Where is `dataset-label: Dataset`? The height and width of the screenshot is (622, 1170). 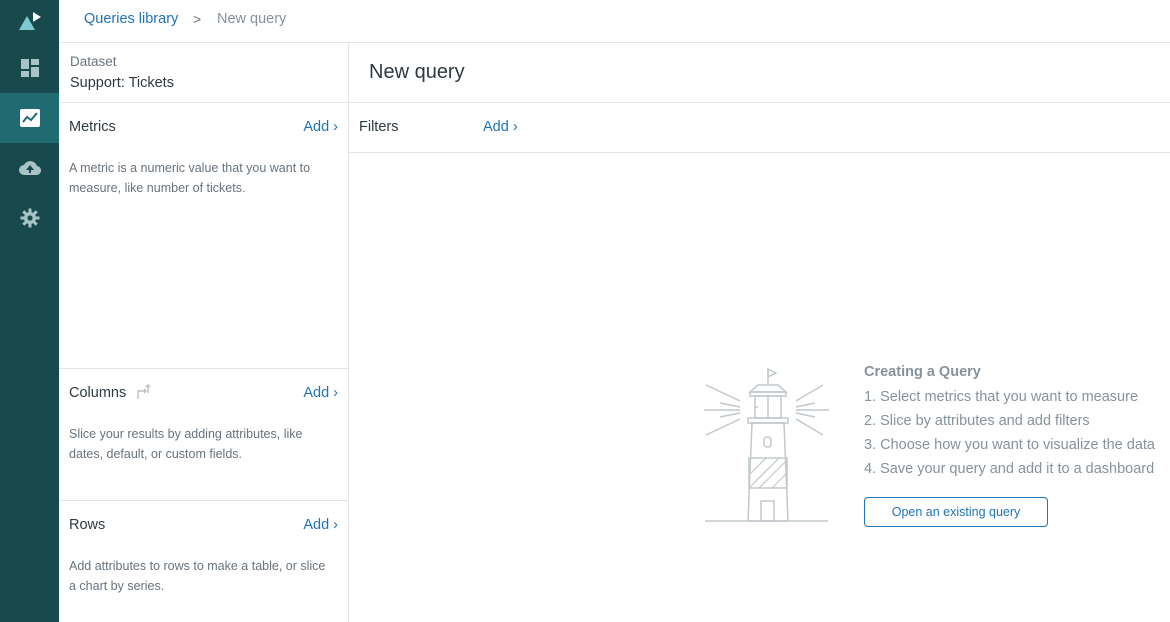
dataset-label: Dataset is located at coordinates (93, 61).